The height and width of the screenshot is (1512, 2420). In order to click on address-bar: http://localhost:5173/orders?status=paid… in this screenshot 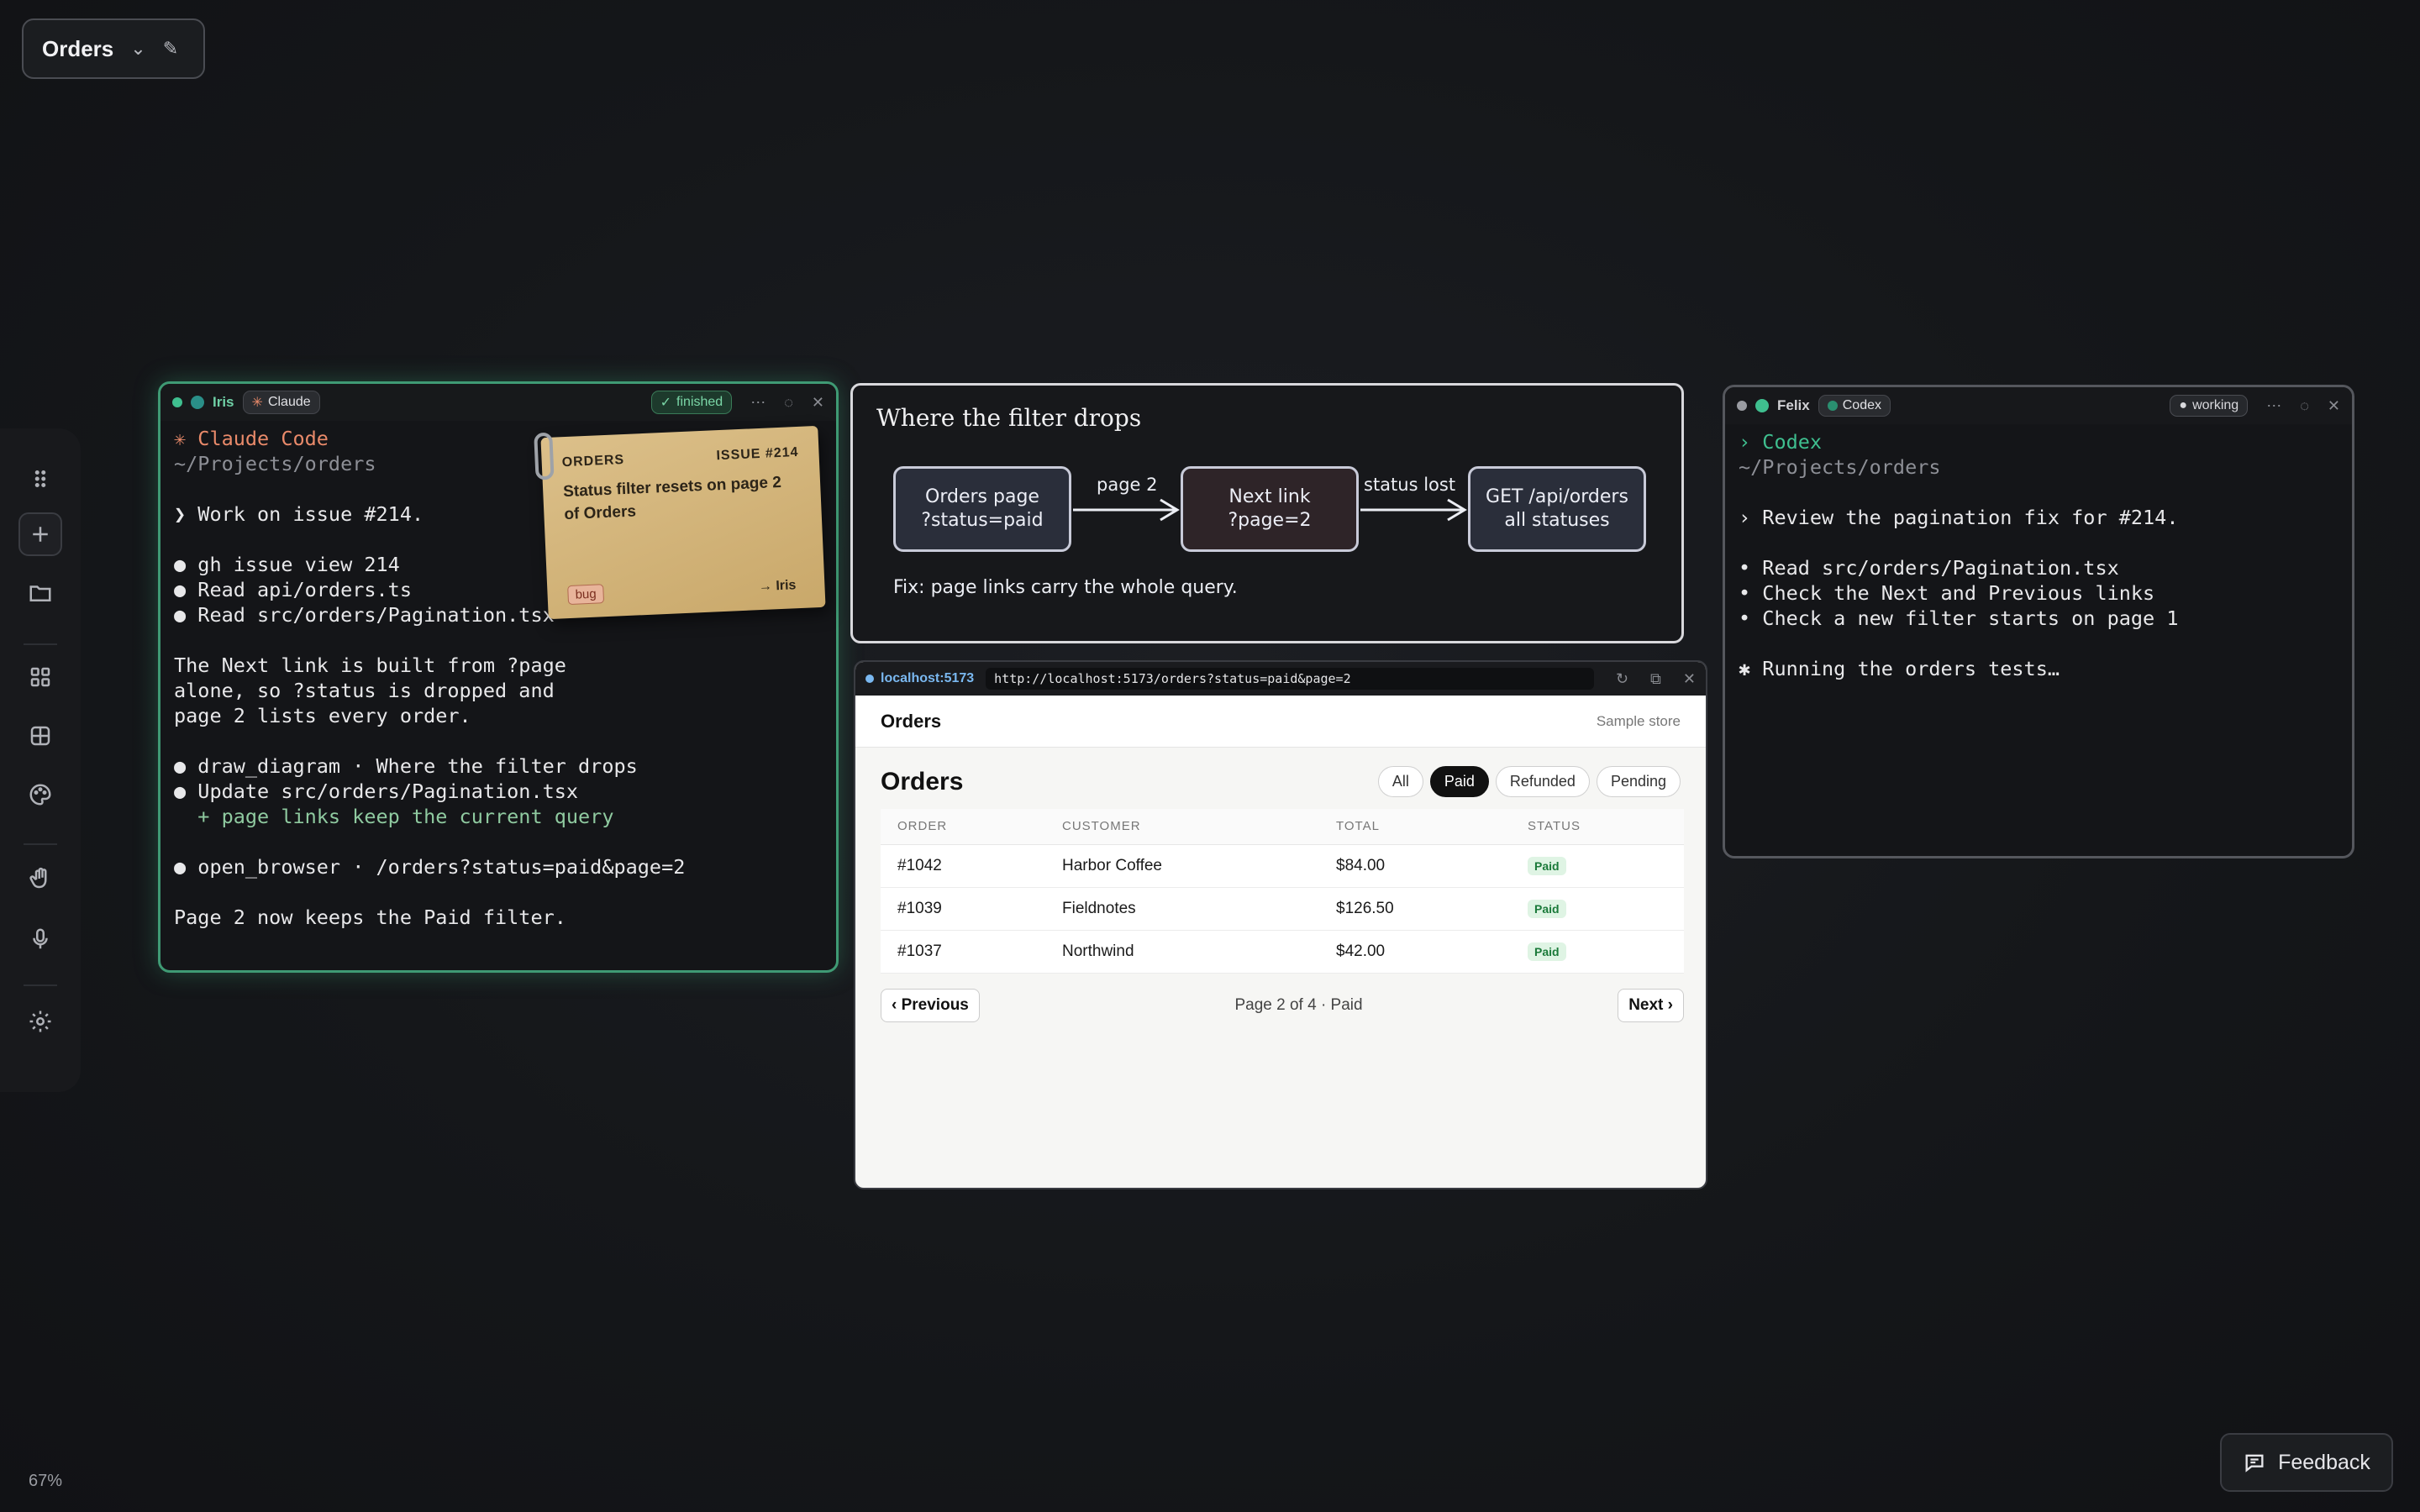, I will do `click(1290, 679)`.